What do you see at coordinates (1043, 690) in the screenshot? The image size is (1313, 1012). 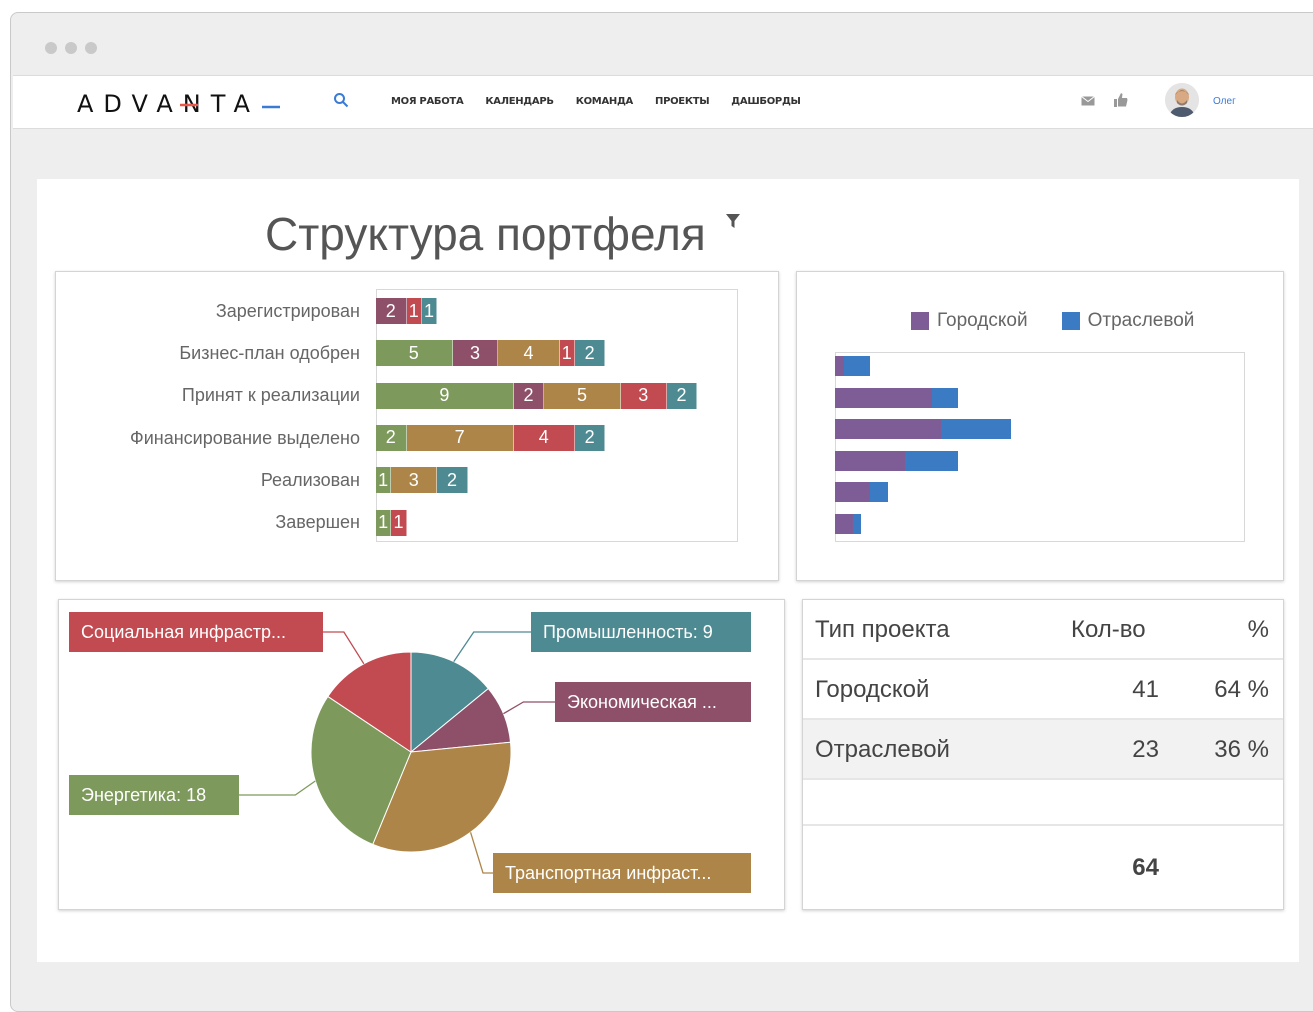 I see `table-row: Городской 41 64 %` at bounding box center [1043, 690].